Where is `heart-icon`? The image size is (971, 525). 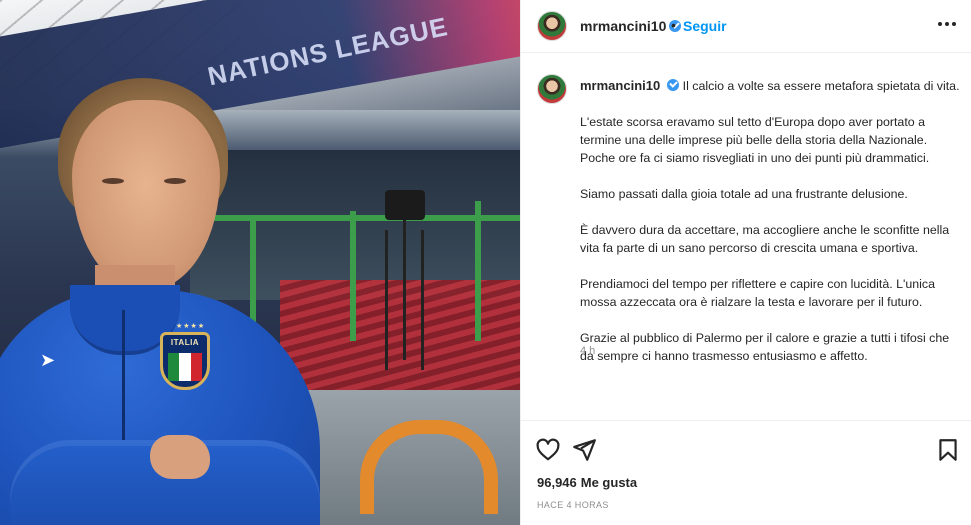
heart-icon is located at coordinates (548, 450).